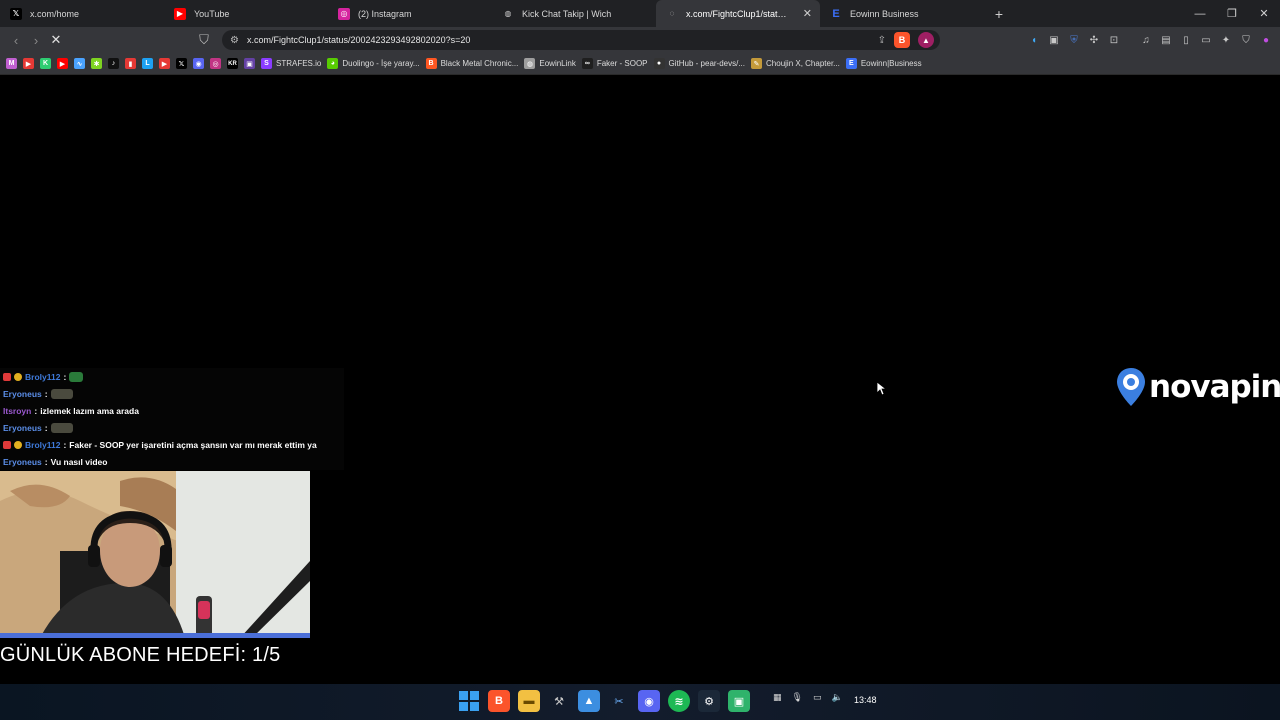 Image resolution: width=1280 pixels, height=720 pixels. I want to click on bookmark-label: STRAFES.io, so click(299, 63).